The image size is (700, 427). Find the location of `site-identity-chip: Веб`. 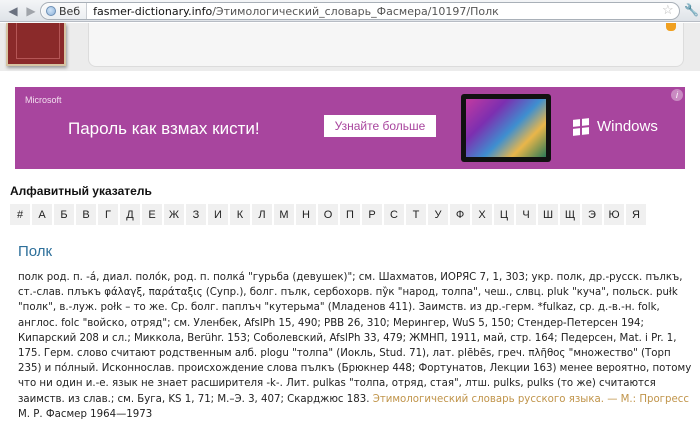

site-identity-chip: Веб is located at coordinates (65, 11).